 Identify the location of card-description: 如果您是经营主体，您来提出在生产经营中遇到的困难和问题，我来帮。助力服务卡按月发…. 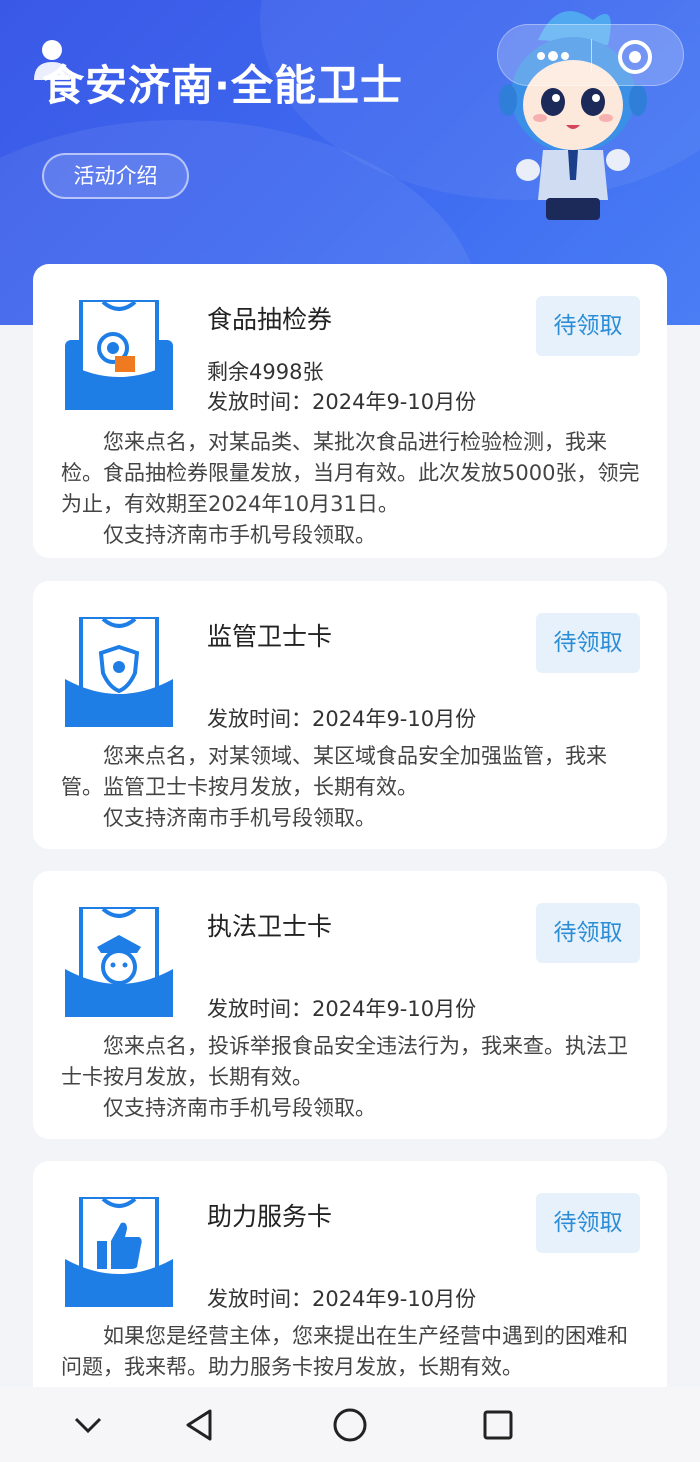
(351, 1352).